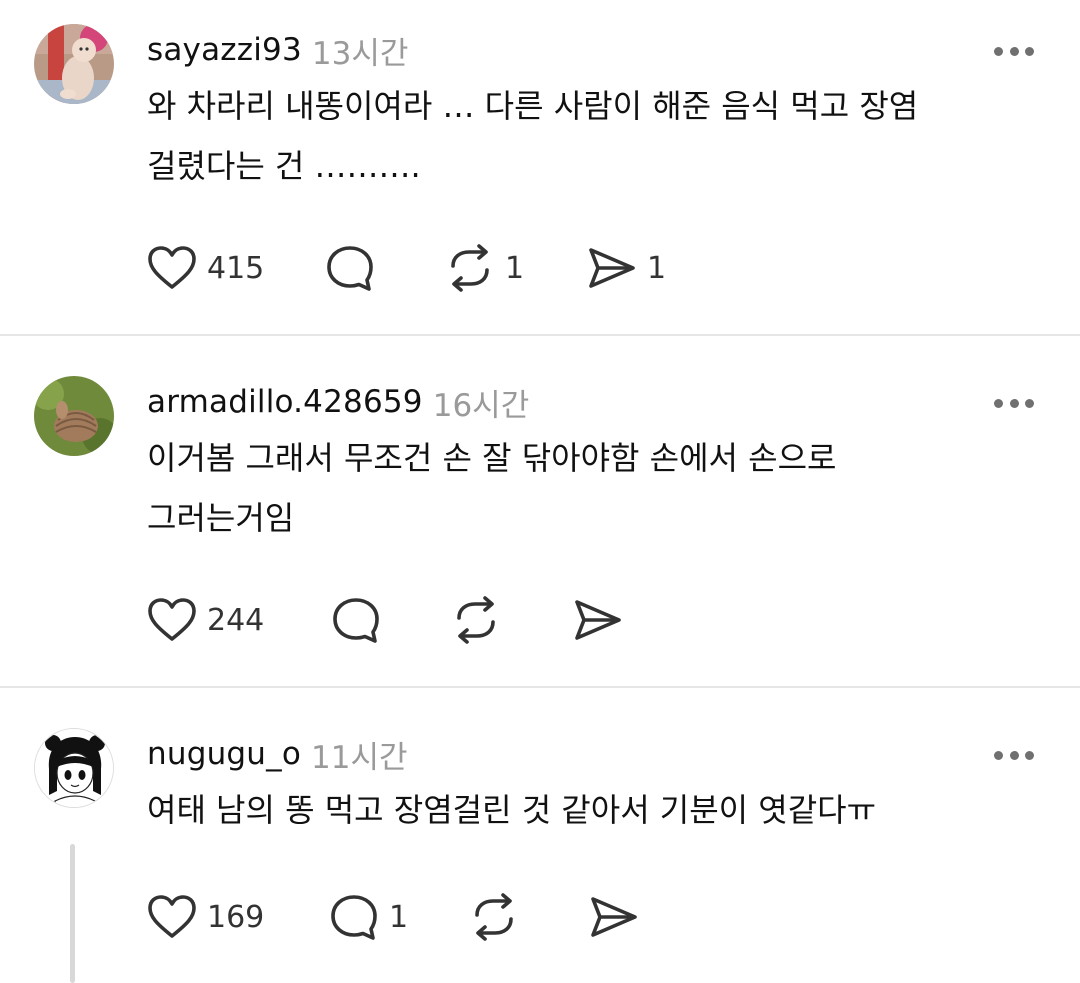 This screenshot has height=983, width=1080. I want to click on like-button: 169, so click(238, 917).